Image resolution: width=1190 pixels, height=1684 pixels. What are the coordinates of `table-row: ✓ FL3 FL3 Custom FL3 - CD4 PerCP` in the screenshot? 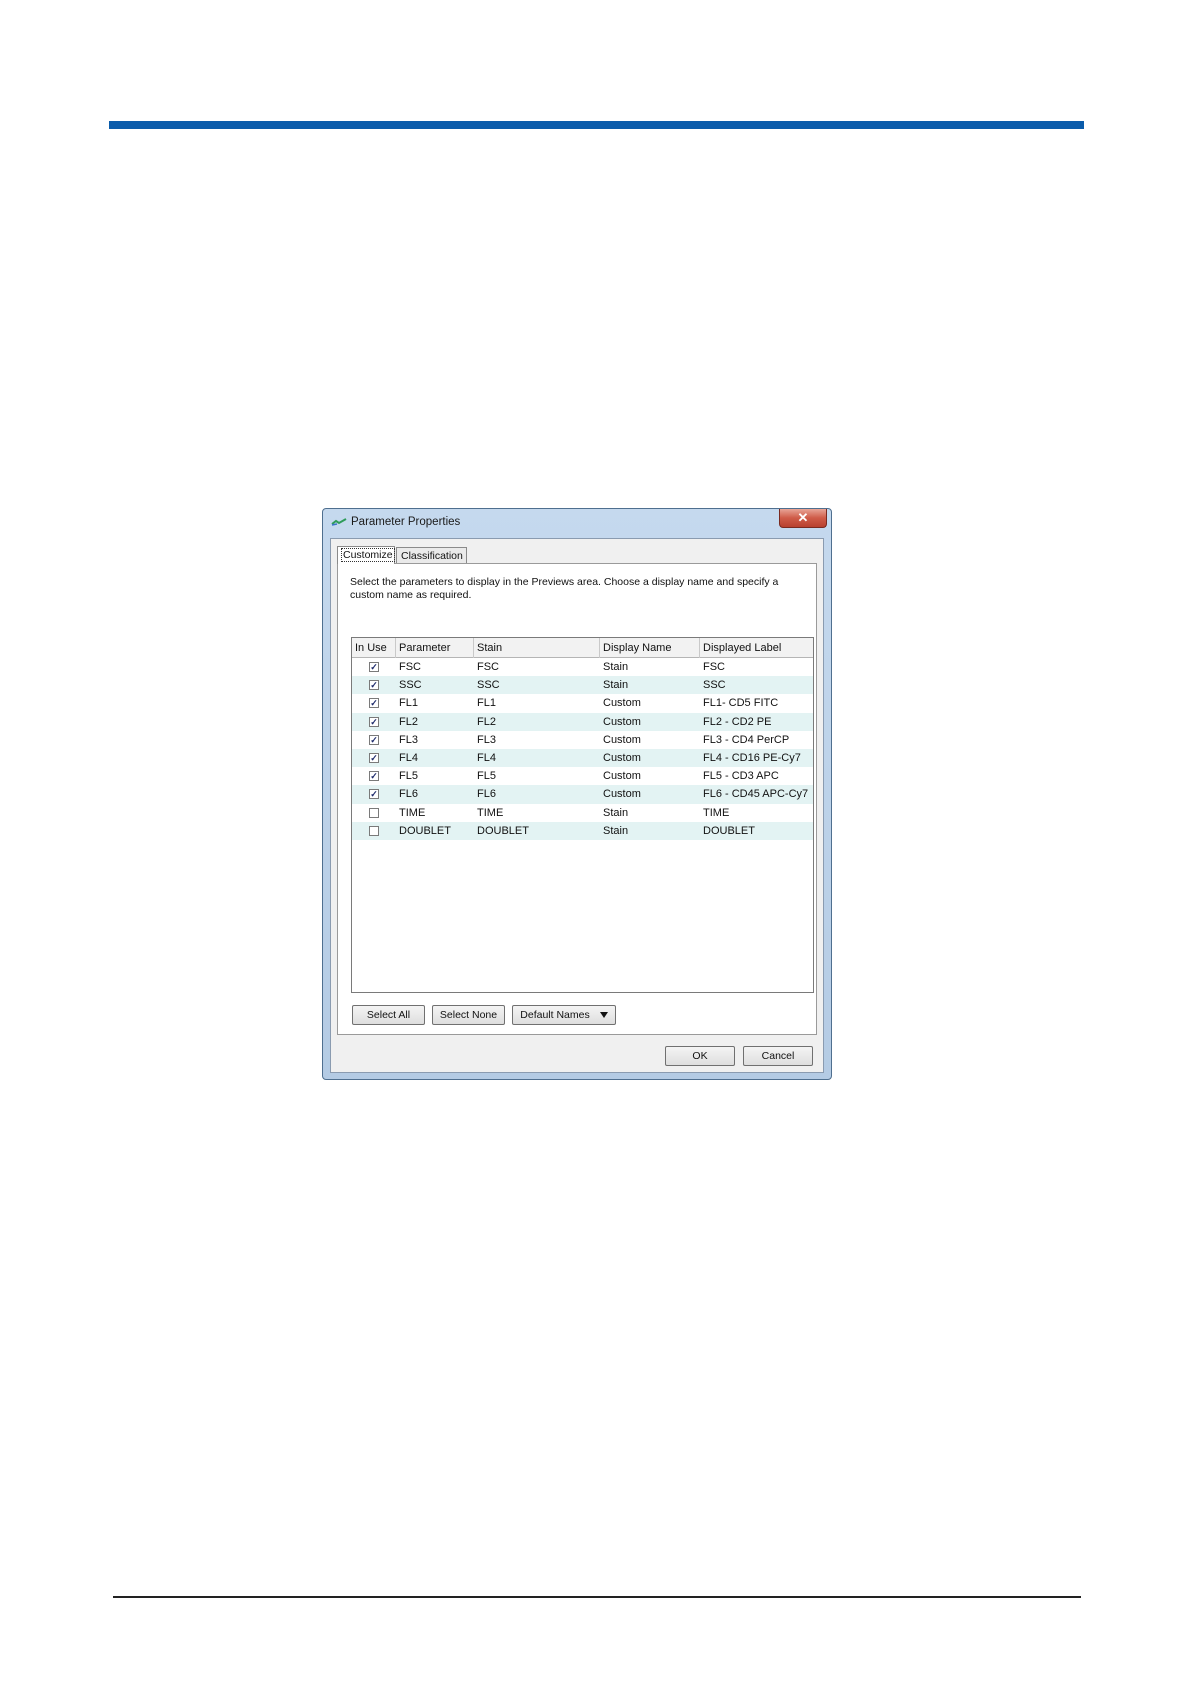 It's located at (582, 740).